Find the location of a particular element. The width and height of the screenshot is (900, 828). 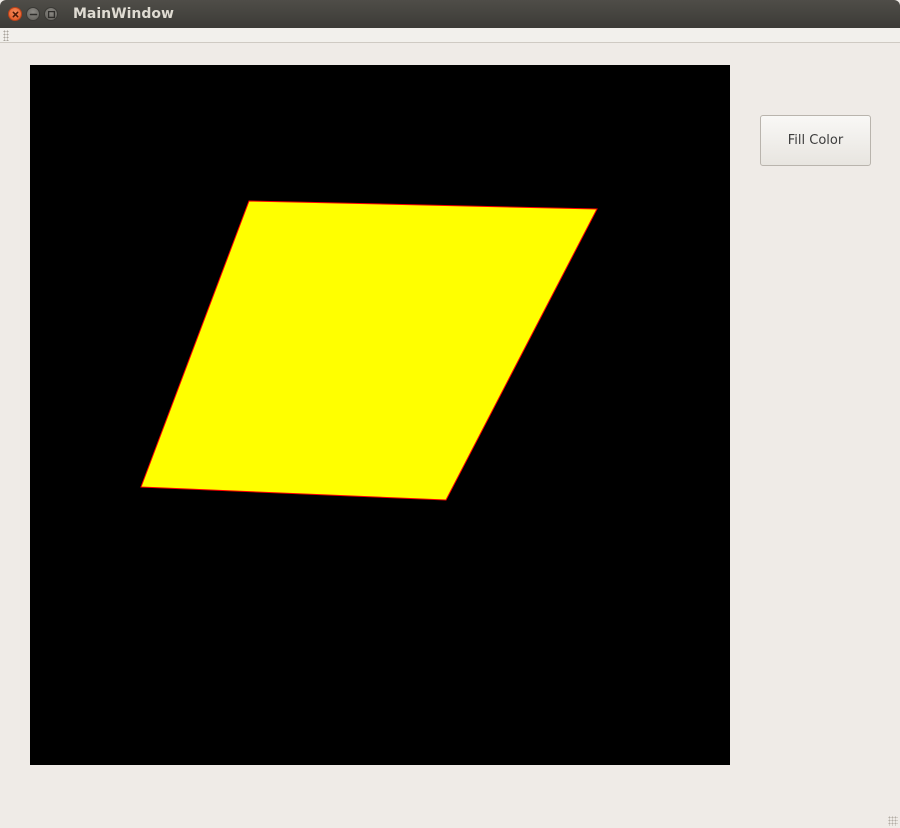

toolbar-strip is located at coordinates (450, 35).